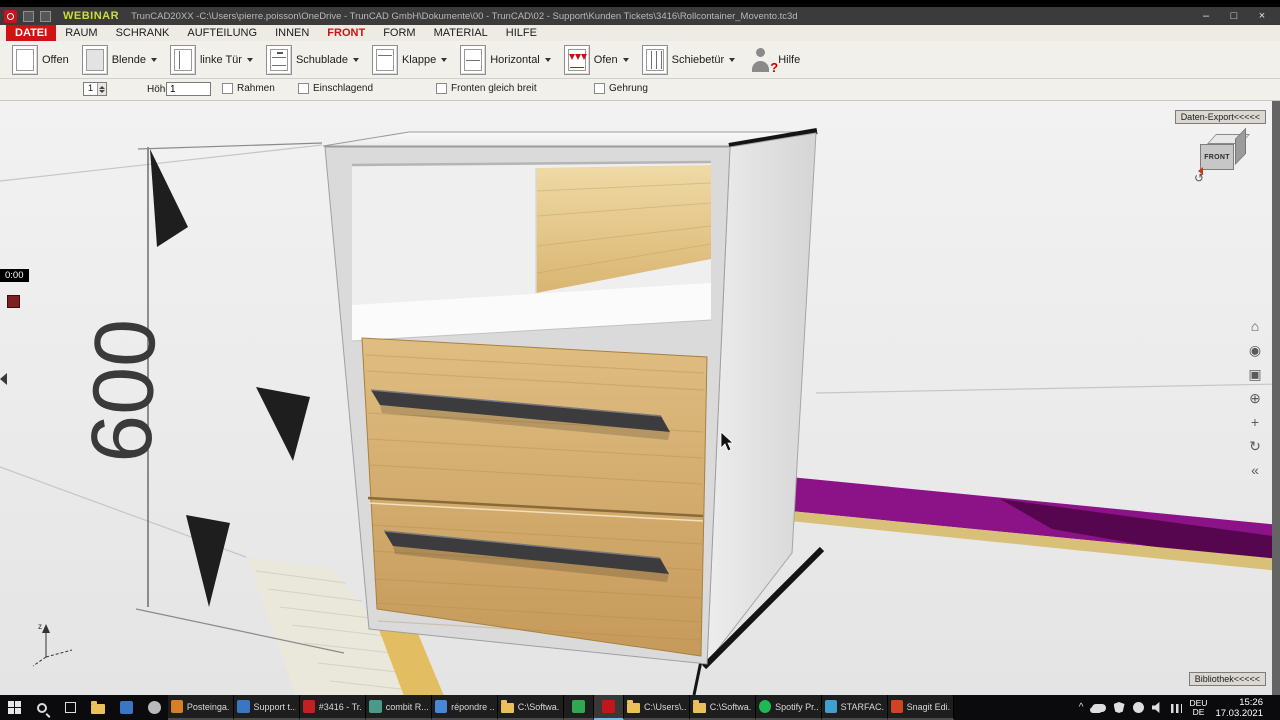  I want to click on menu-datei: DATEI, so click(31, 33).